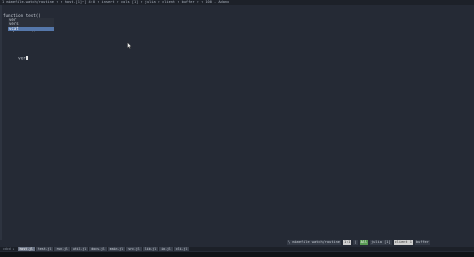 This screenshot has width=474, height=257. Describe the element at coordinates (422, 242) in the screenshot. I see `status-buffer: buffer` at that location.